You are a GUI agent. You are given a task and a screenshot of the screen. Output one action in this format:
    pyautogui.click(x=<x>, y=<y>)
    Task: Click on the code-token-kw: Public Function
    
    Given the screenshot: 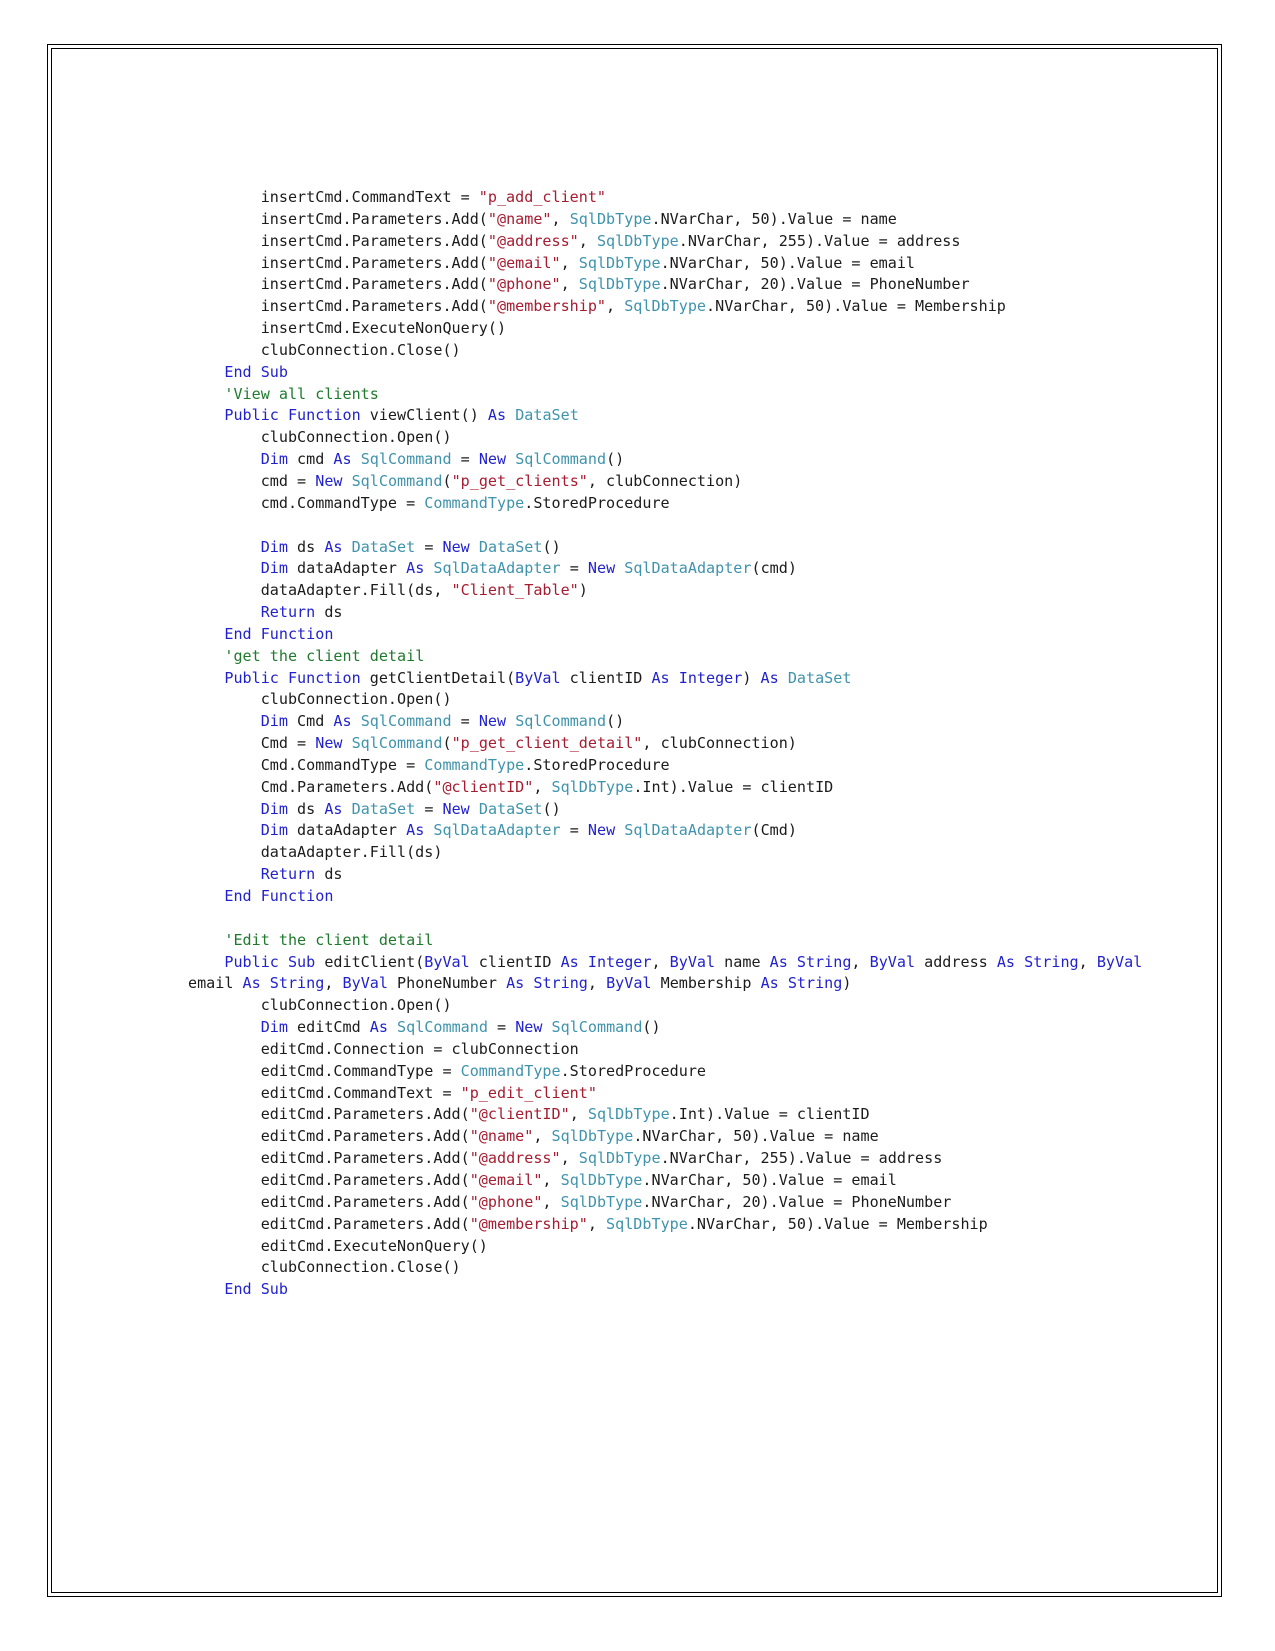 What is the action you would take?
    pyautogui.click(x=292, y=677)
    